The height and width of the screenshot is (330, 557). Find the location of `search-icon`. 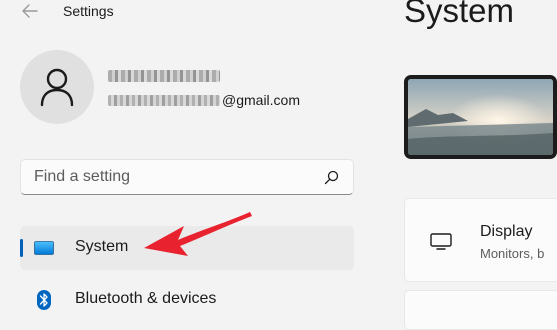

search-icon is located at coordinates (331, 177).